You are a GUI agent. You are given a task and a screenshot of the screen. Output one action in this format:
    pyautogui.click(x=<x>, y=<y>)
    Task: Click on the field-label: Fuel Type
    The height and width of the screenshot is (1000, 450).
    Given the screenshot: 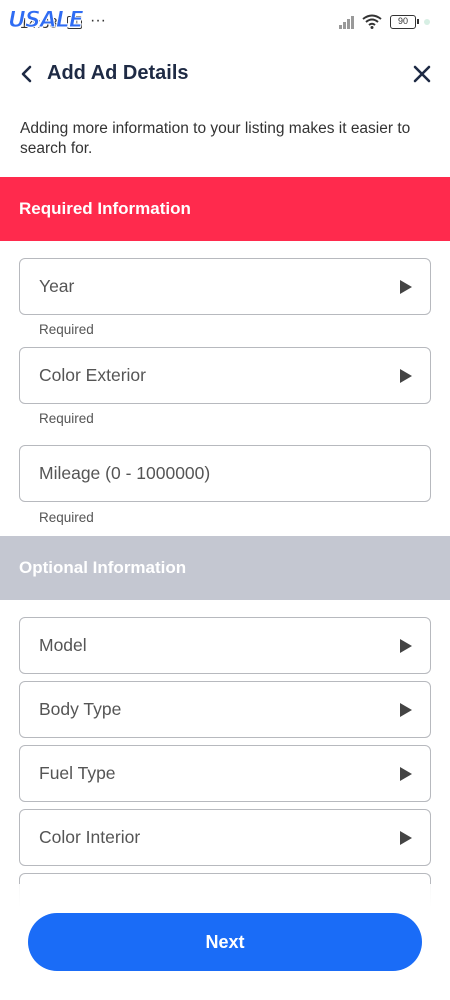 What is the action you would take?
    pyautogui.click(x=77, y=773)
    